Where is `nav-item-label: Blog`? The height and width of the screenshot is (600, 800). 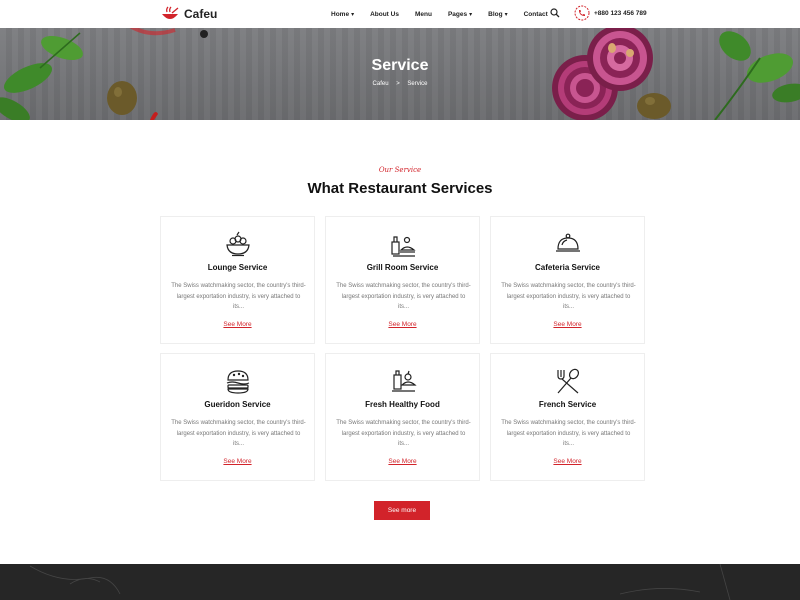
nav-item-label: Blog is located at coordinates (495, 14).